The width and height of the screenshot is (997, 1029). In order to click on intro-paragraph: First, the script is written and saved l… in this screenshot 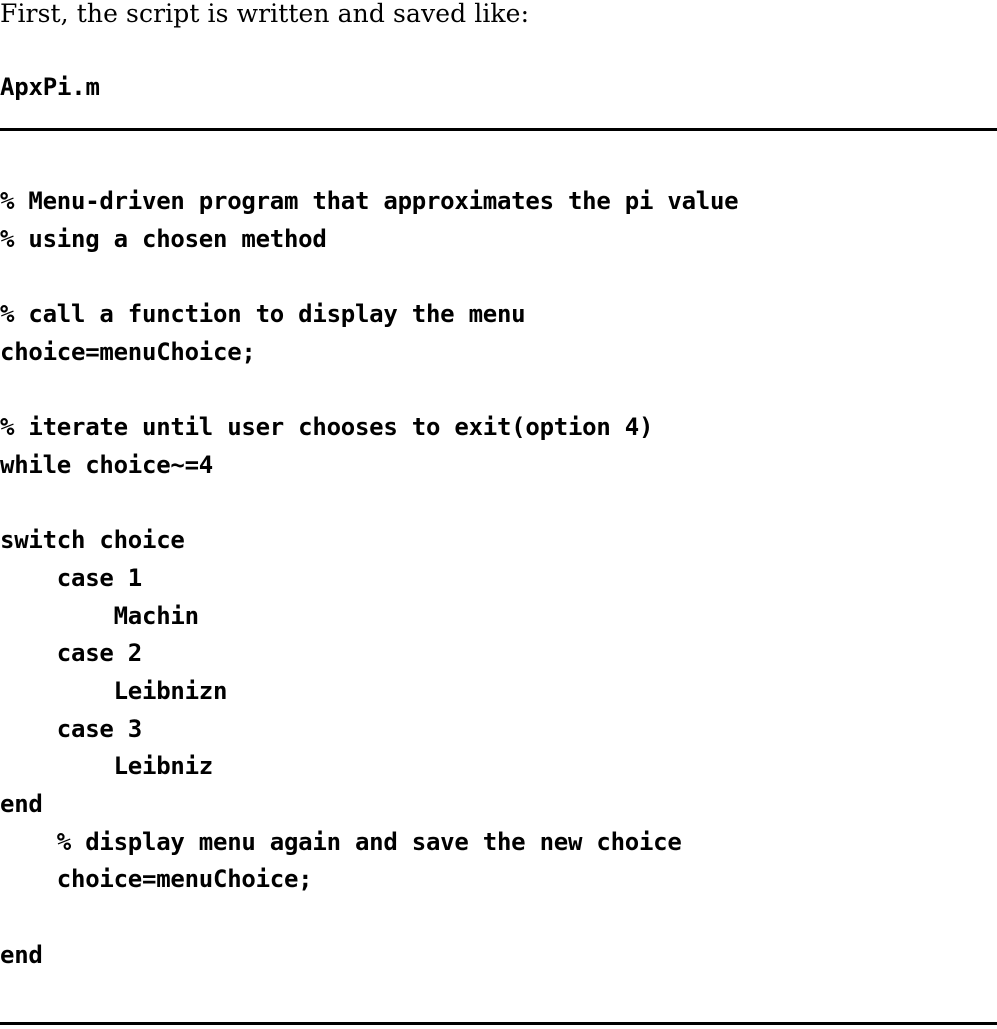, I will do `click(265, 14)`.